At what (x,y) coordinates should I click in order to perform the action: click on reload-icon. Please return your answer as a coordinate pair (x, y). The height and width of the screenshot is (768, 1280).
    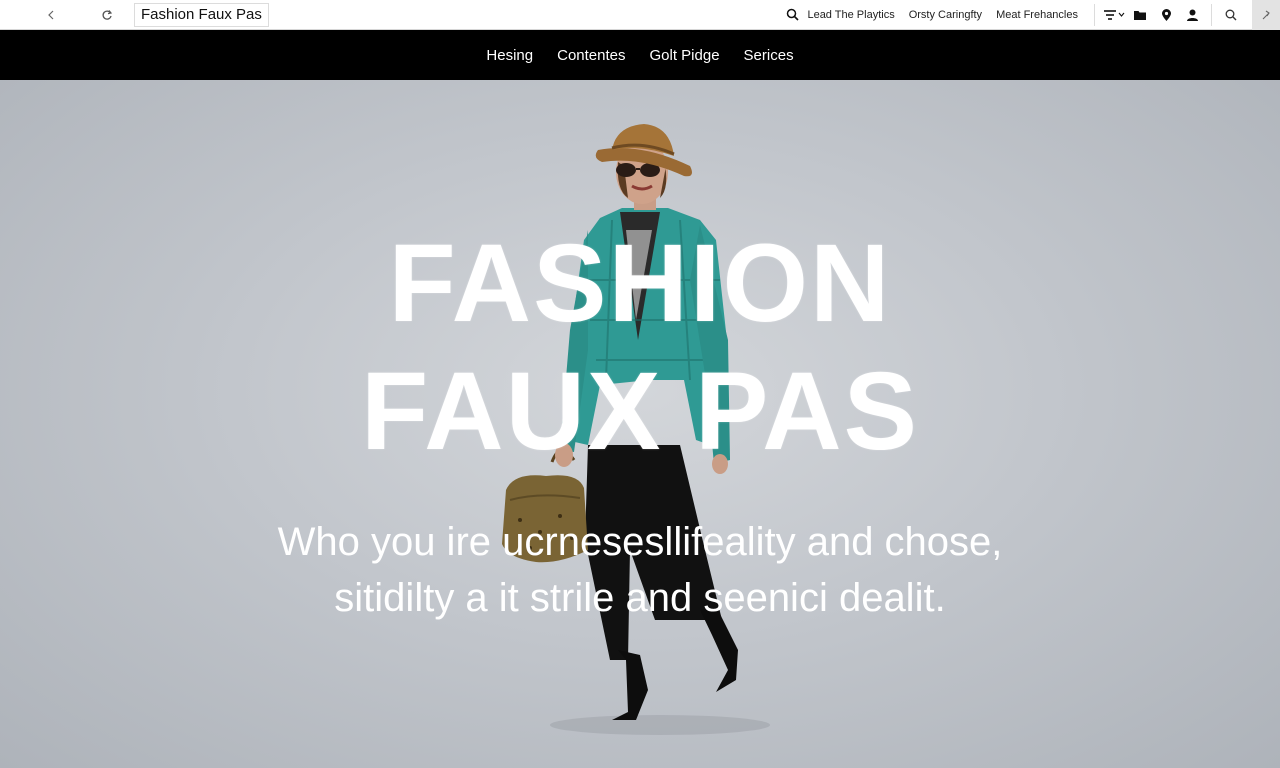
    Looking at the image, I should click on (107, 15).